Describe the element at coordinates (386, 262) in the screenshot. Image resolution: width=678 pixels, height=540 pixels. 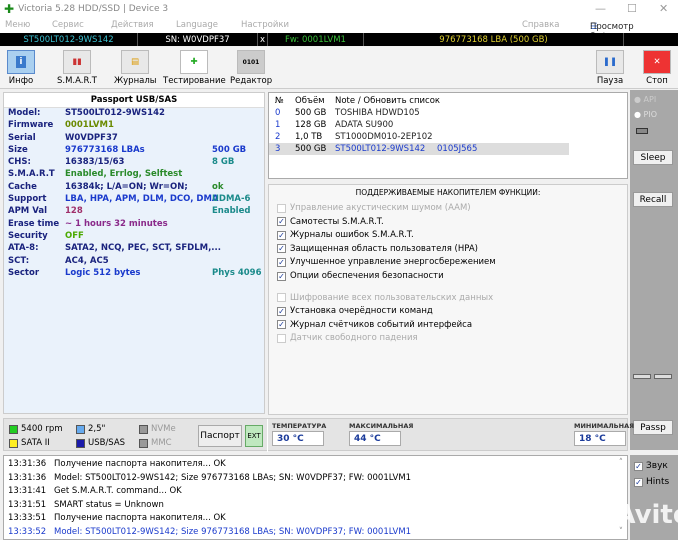
I see `function-checkbox: ✓ Улучшенное управление энергосбережением` at that location.